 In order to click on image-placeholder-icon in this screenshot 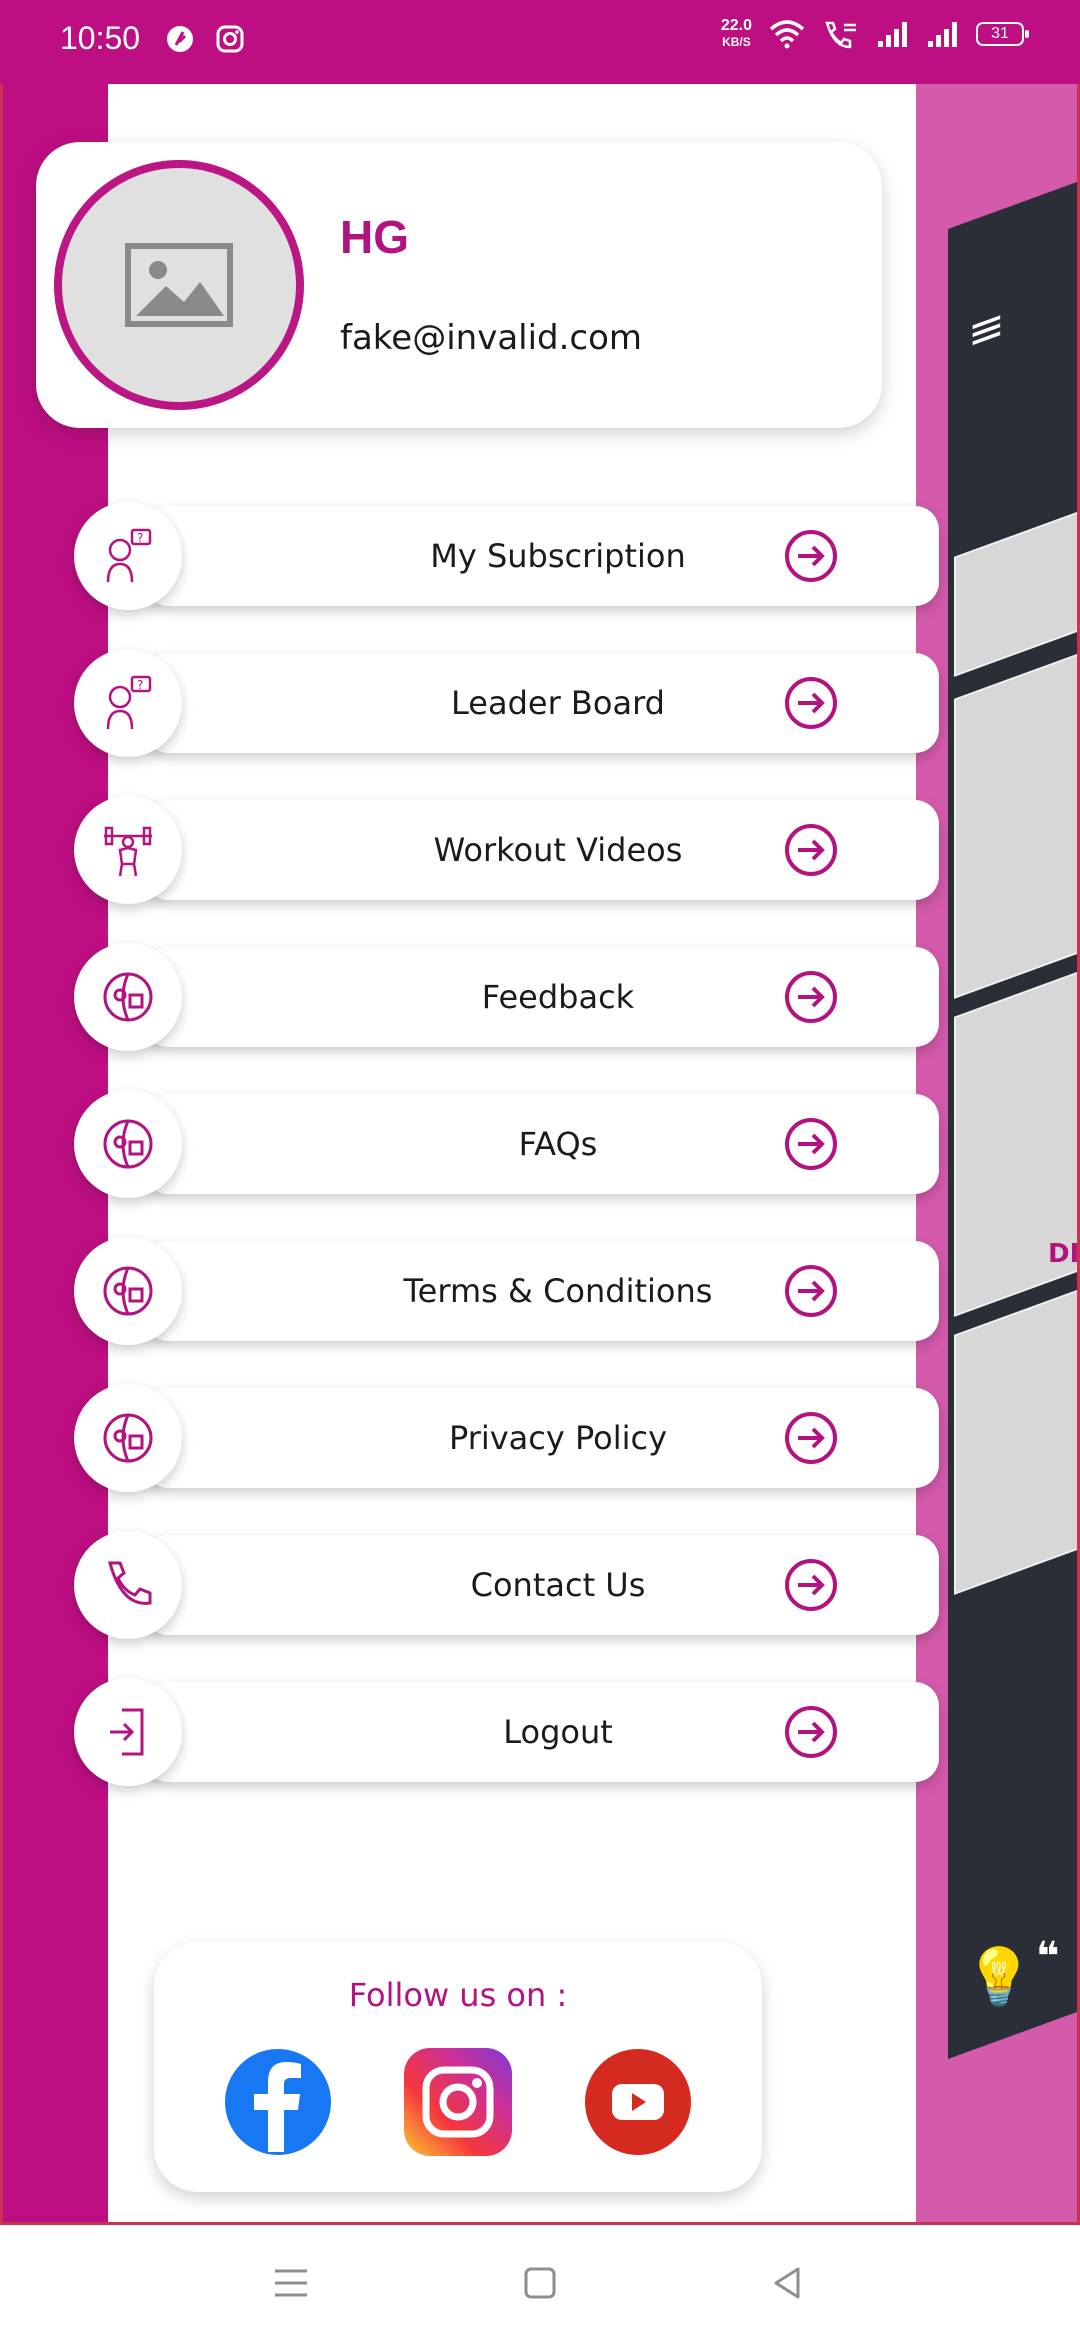, I will do `click(179, 285)`.